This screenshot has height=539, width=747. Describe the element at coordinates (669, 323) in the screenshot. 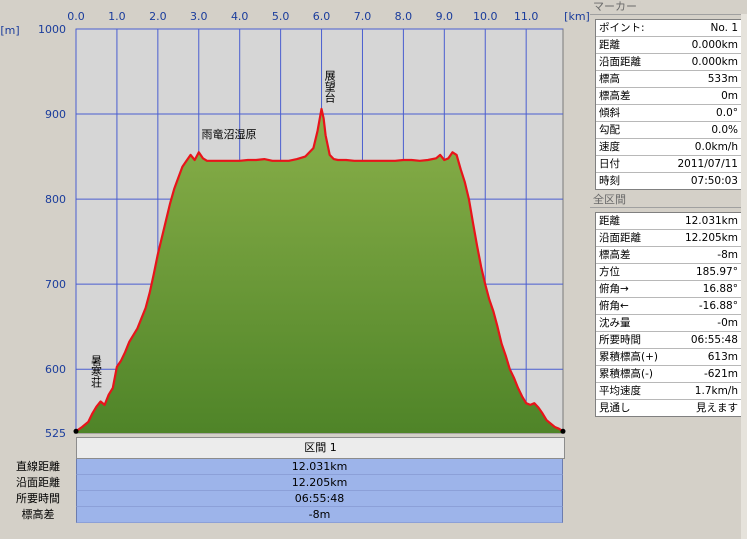

I see `total-panel-row: 沈み量 -0m` at that location.